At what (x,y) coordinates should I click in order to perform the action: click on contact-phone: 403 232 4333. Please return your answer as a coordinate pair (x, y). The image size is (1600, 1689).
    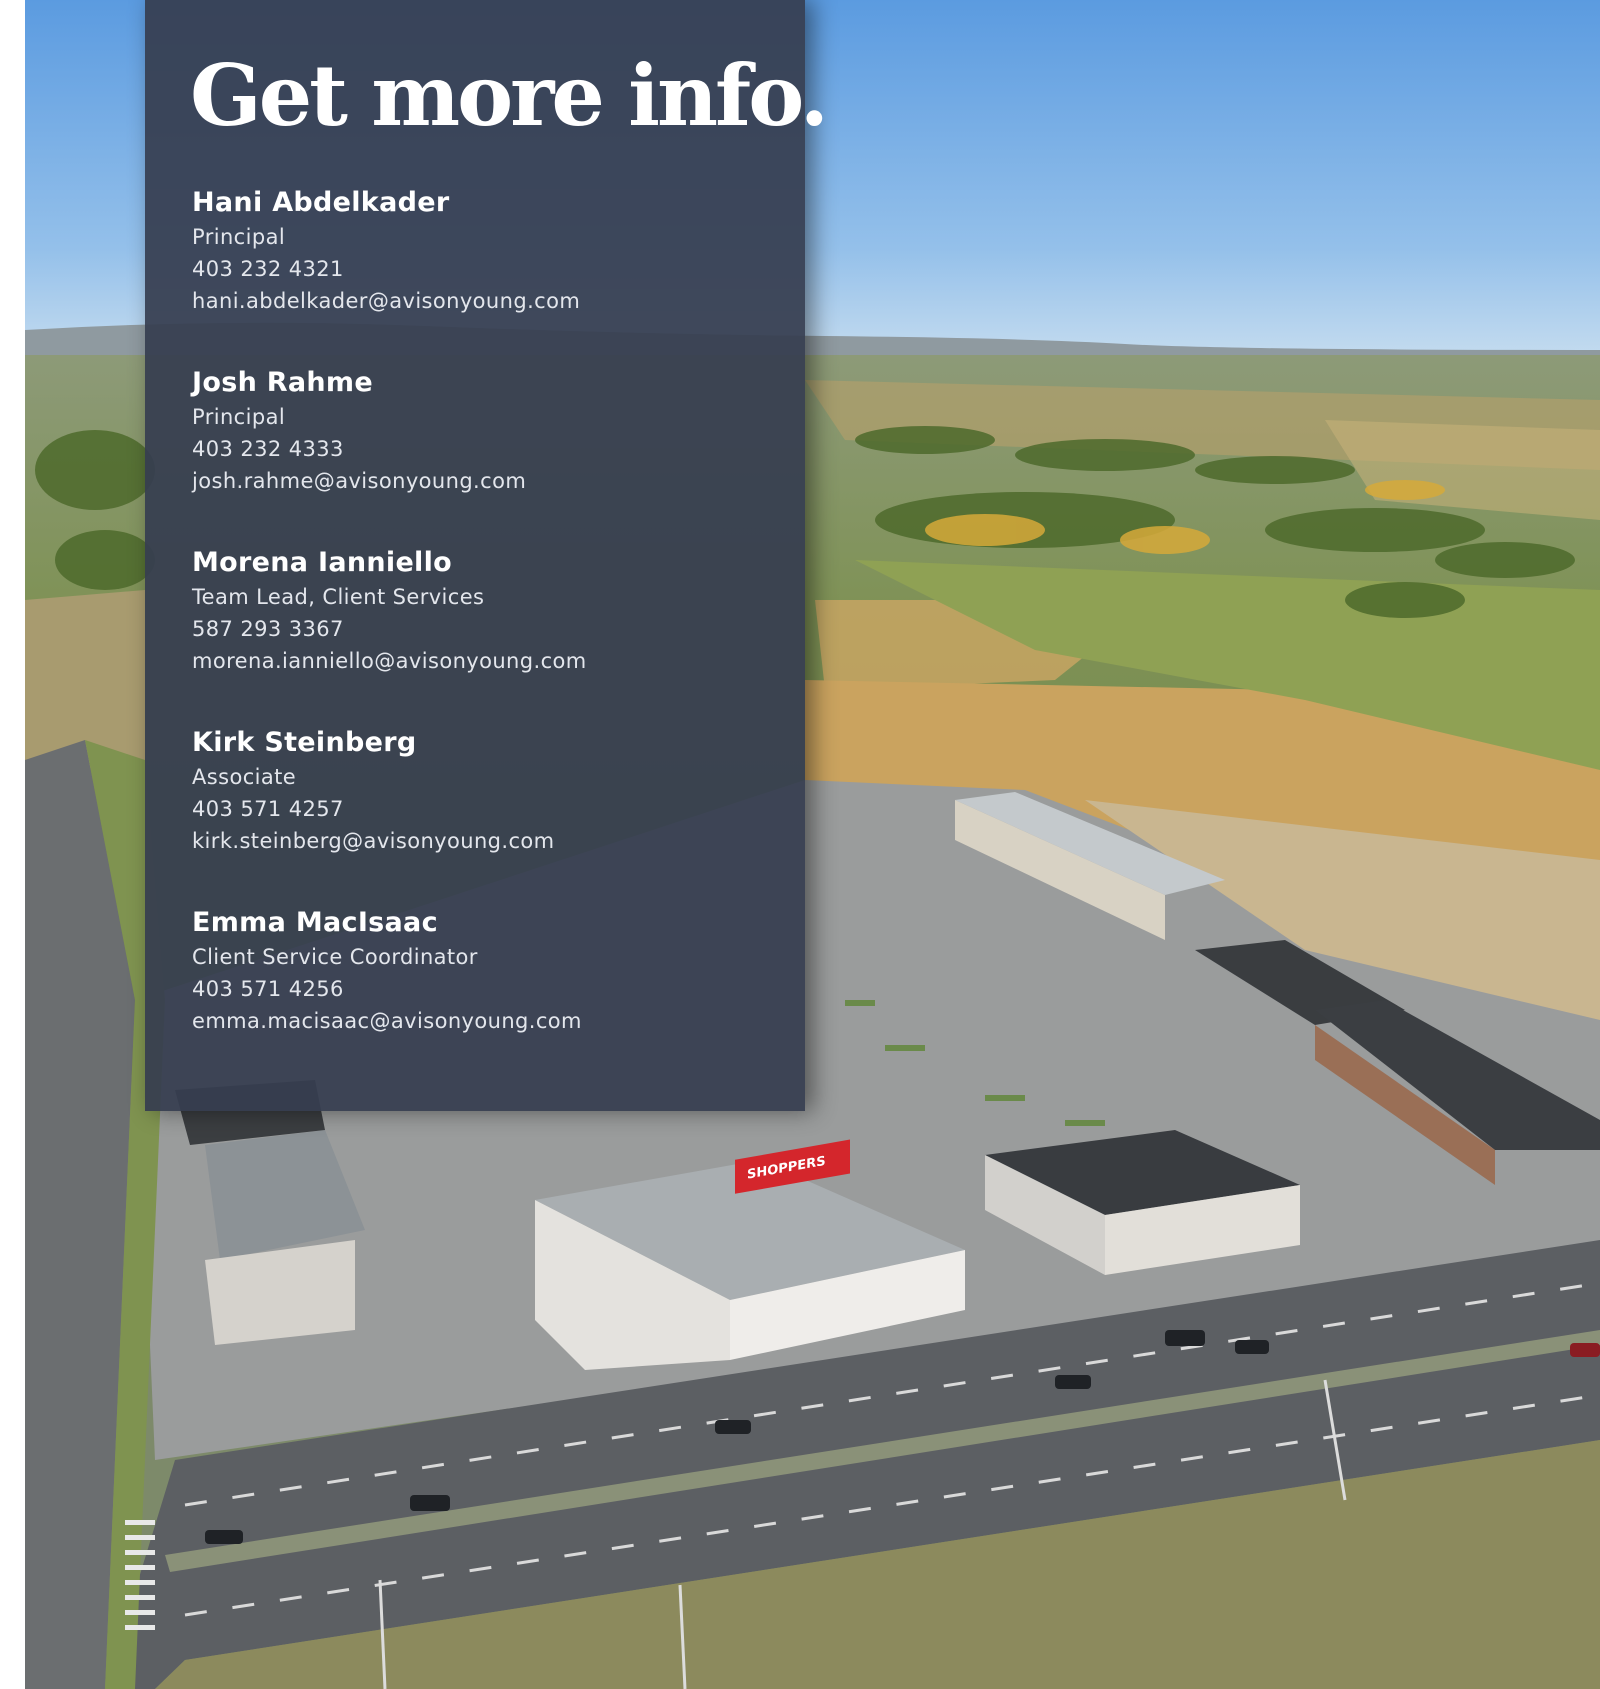
    Looking at the image, I should click on (492, 449).